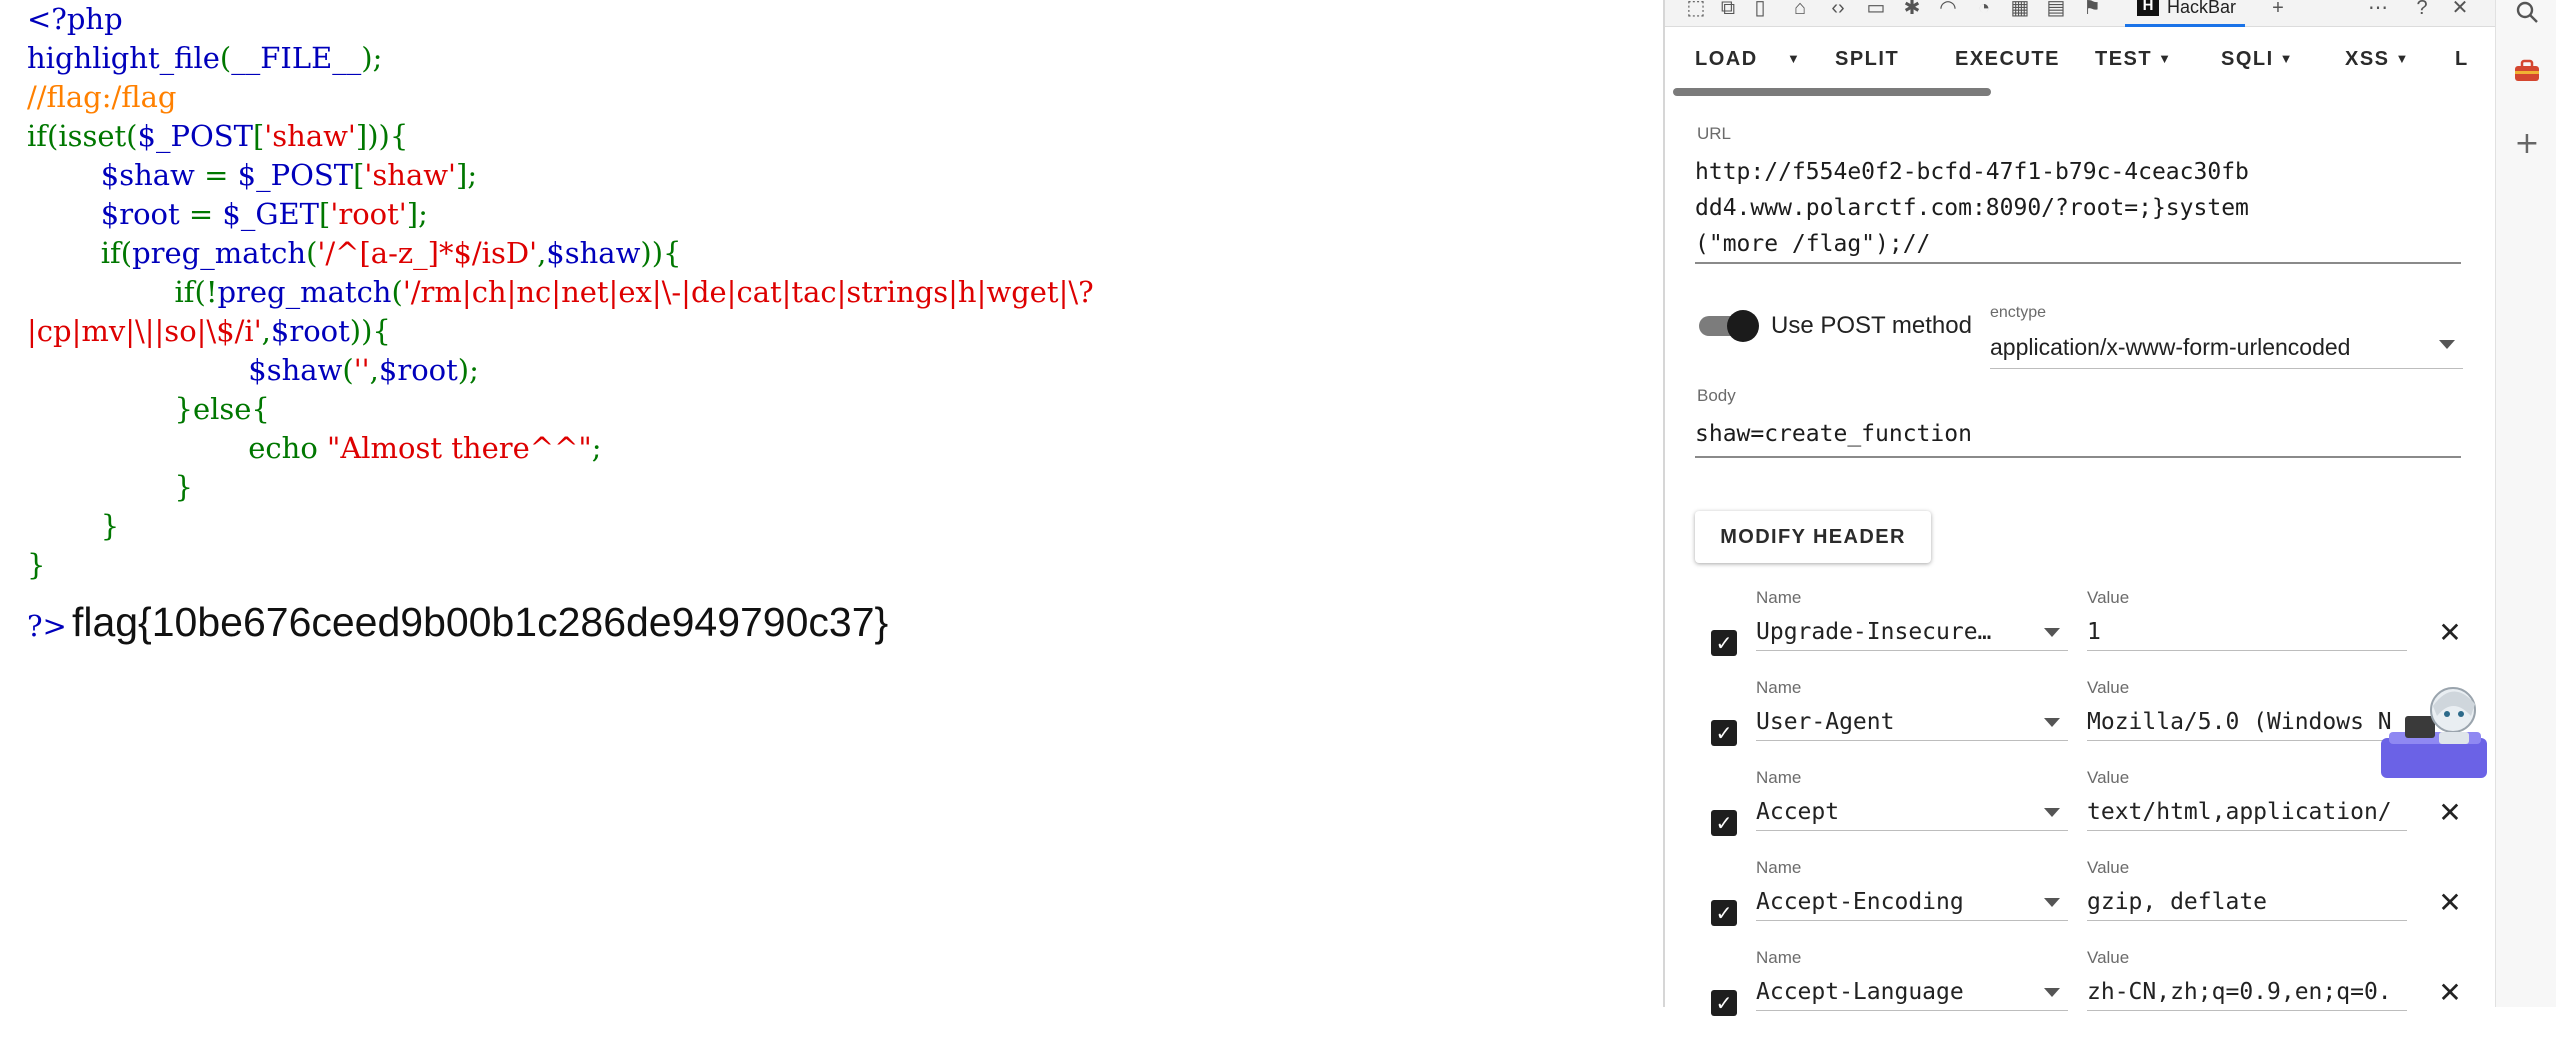 The height and width of the screenshot is (1038, 2556). What do you see at coordinates (837, 175) in the screenshot?
I see `code-line: $shaw = $_POST['shaw'];` at bounding box center [837, 175].